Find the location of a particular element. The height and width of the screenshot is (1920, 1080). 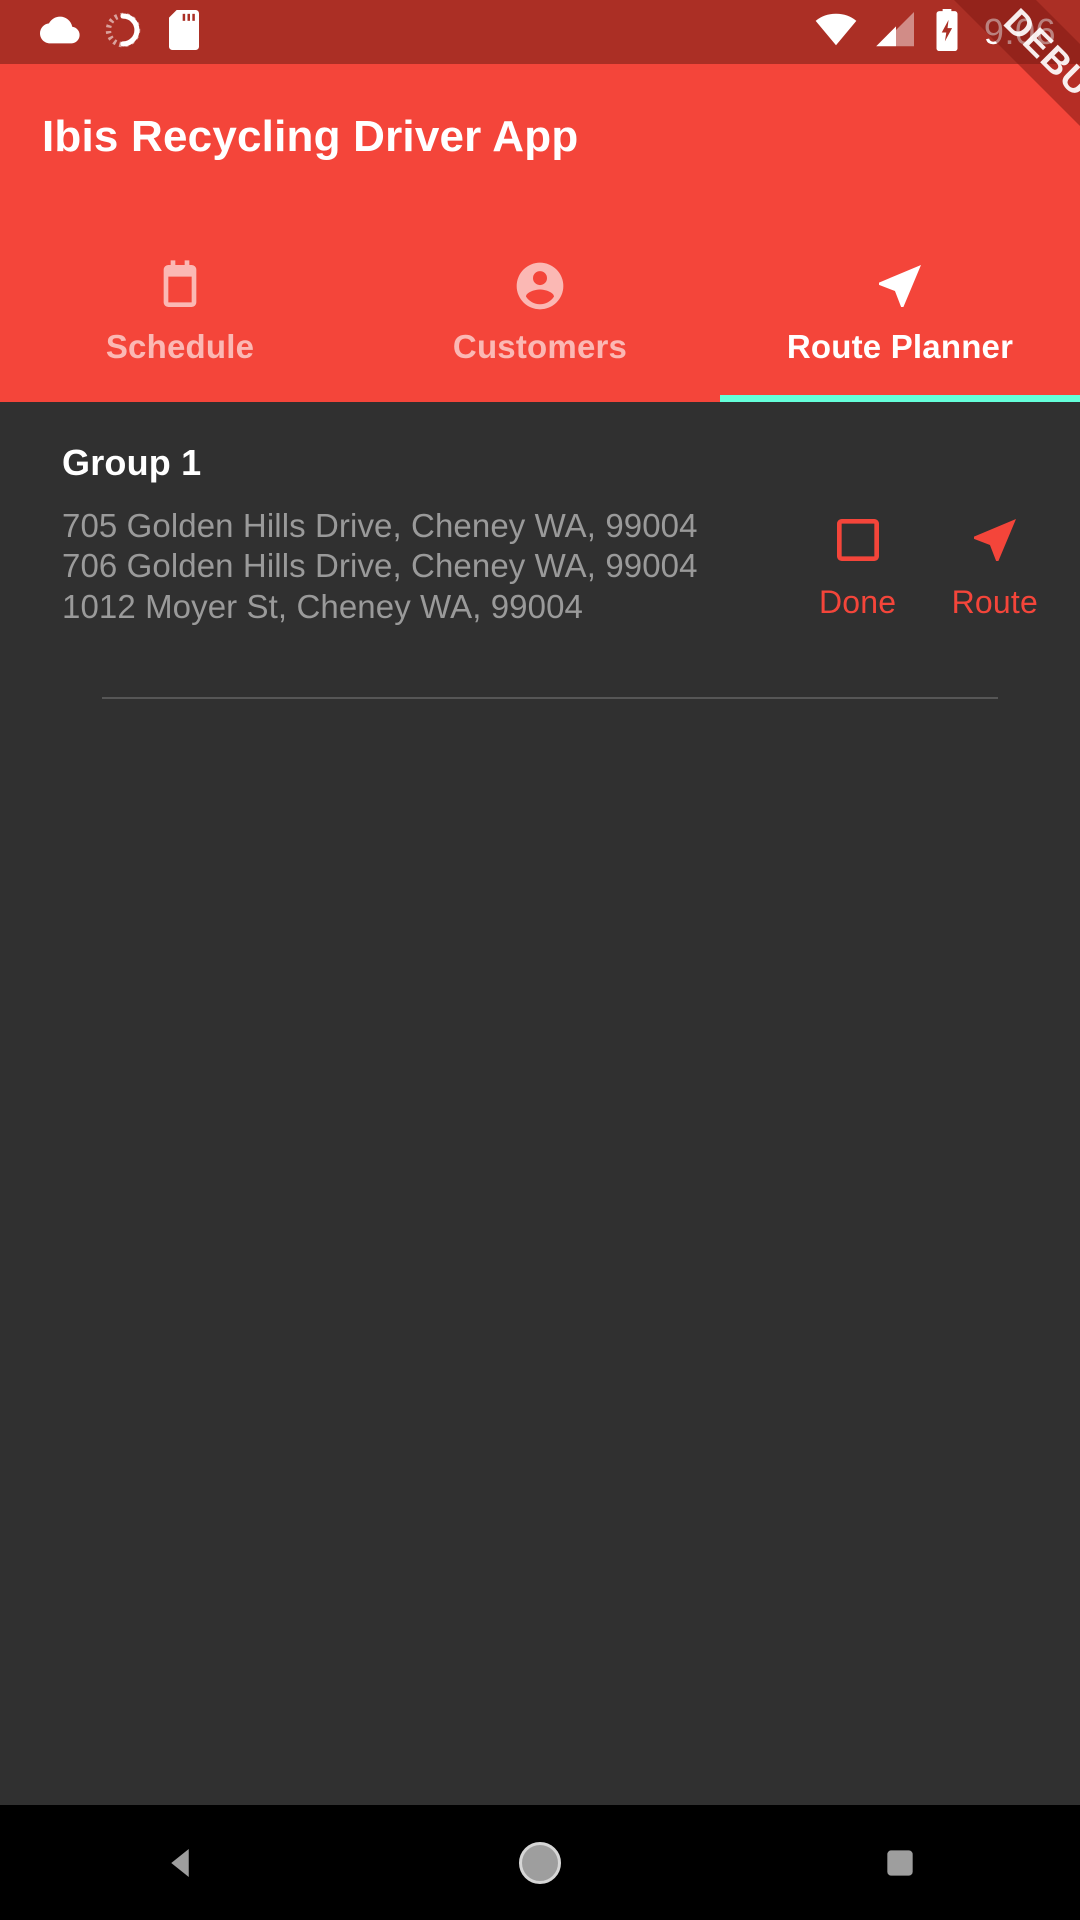

list-item: 705 Golden Hills Drive, Cheney WA, 99004 is located at coordinates (380, 525).